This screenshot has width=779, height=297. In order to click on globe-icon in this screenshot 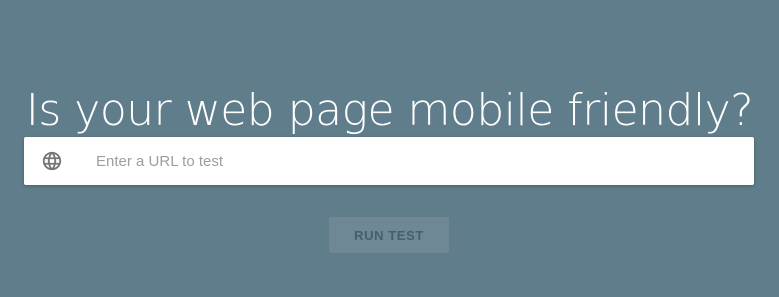, I will do `click(52, 161)`.